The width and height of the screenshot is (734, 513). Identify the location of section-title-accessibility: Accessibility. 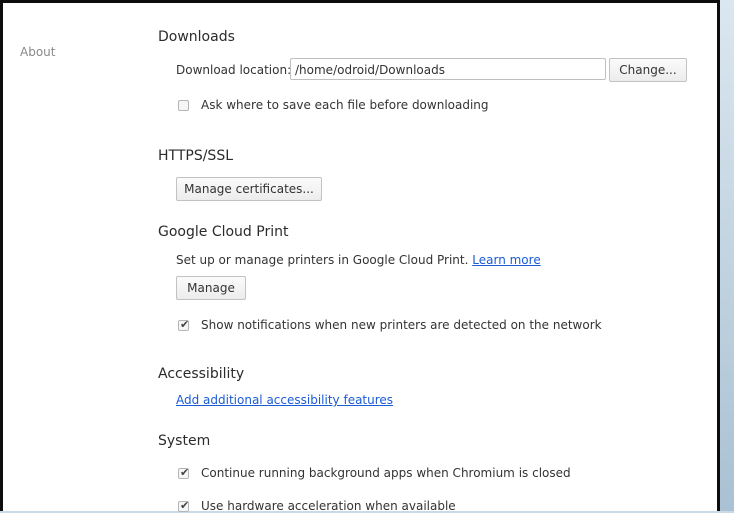
(201, 374).